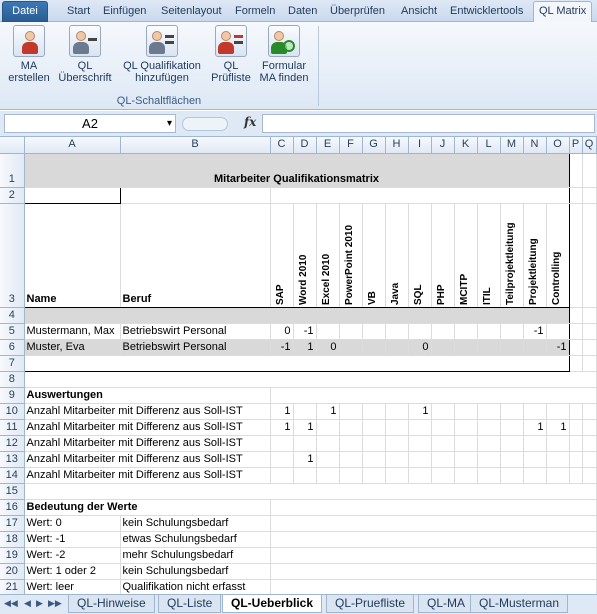 The height and width of the screenshot is (614, 597). I want to click on skill-header: Word 2010, so click(305, 255).